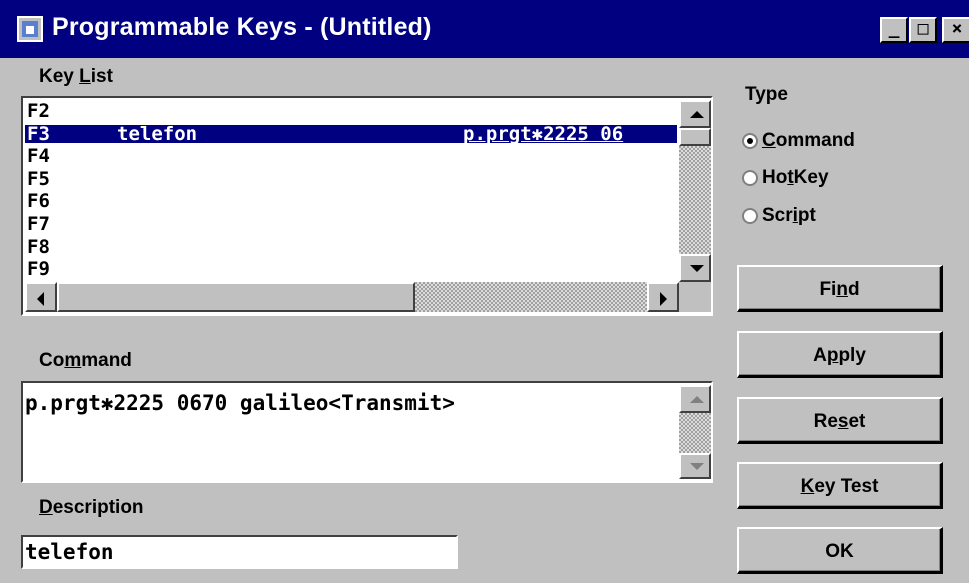 The height and width of the screenshot is (583, 969). What do you see at coordinates (351, 224) in the screenshot?
I see `key-list-row: F7` at bounding box center [351, 224].